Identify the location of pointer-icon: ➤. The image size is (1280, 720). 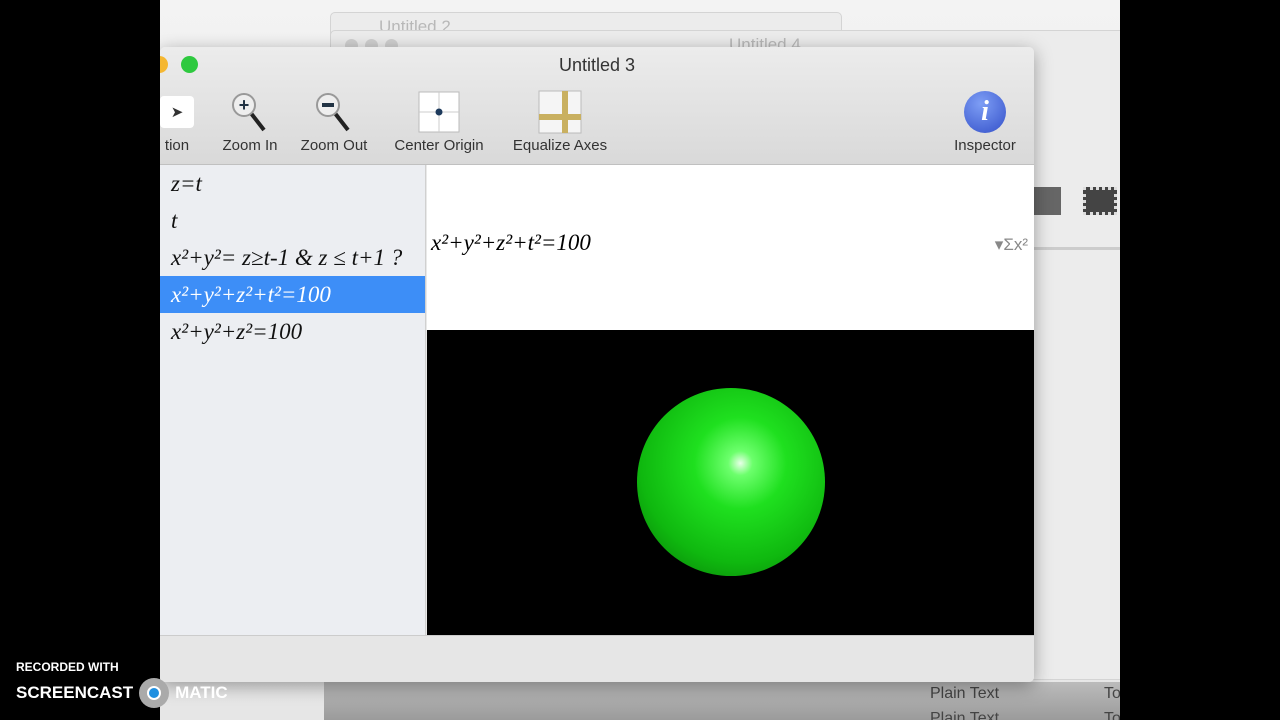
(177, 112).